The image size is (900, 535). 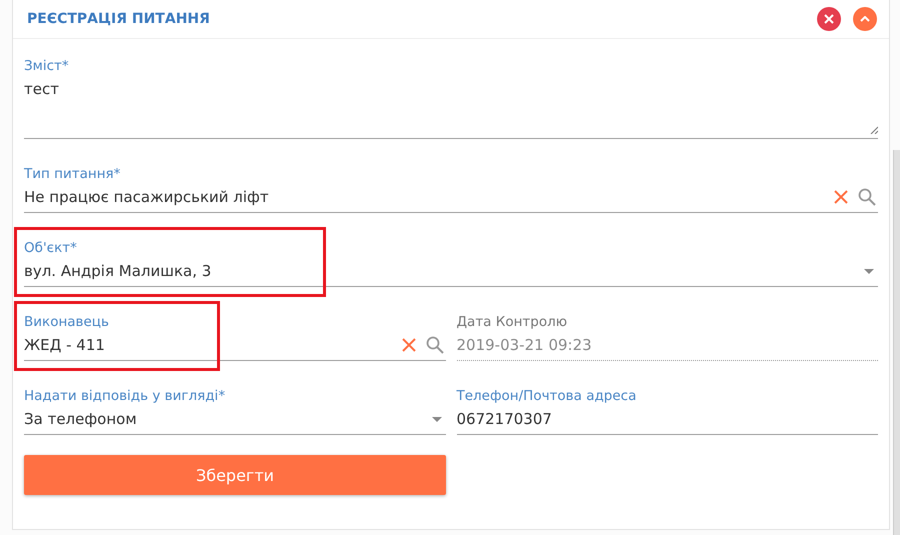 I want to click on close-button, so click(x=829, y=19).